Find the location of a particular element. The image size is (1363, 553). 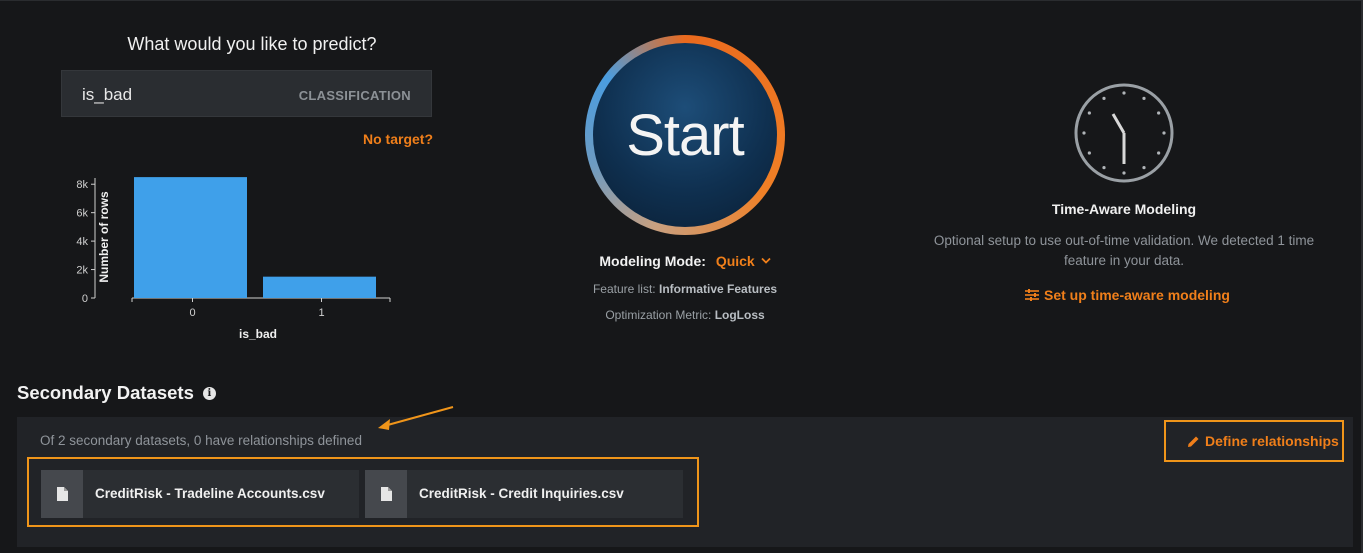

chevron-down-icon is located at coordinates (765, 260).